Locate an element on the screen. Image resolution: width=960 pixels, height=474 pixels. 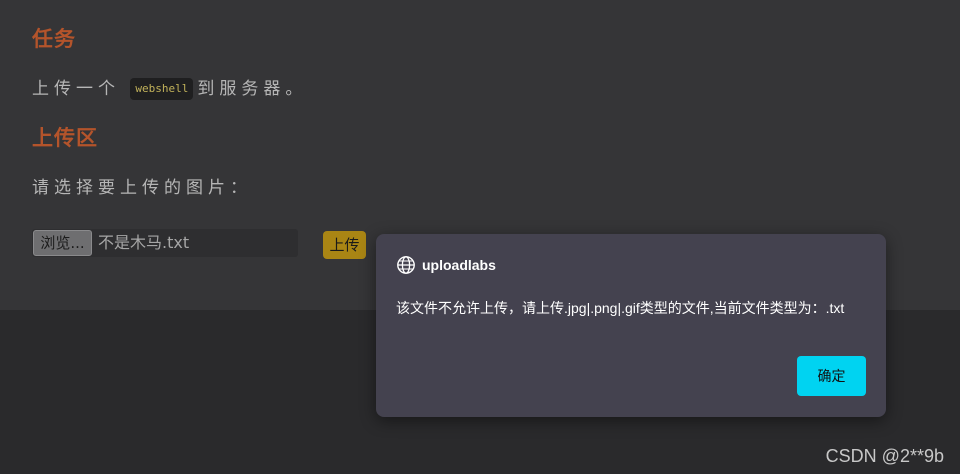
webshell-code: webshell is located at coordinates (162, 89).